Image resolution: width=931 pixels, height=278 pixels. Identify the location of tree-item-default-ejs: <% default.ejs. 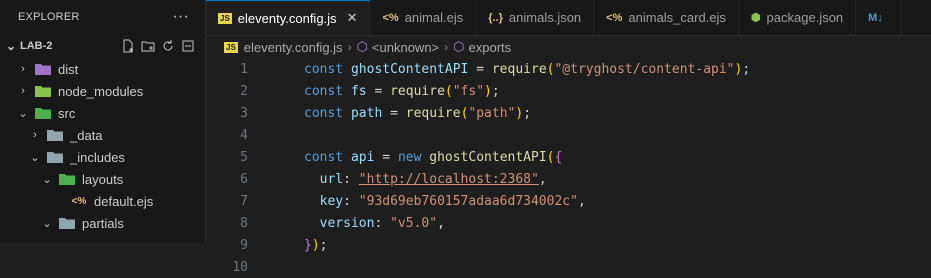
(102, 201).